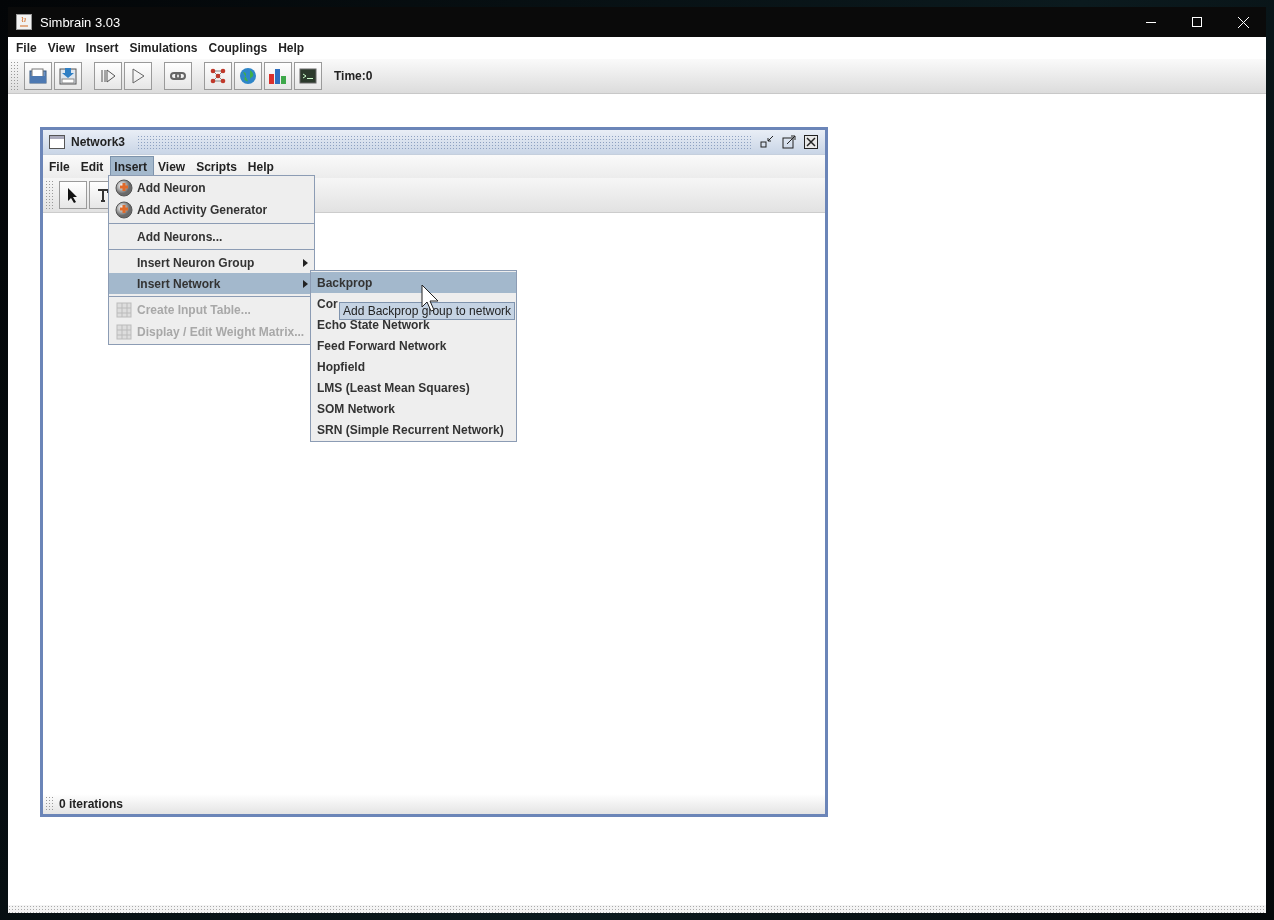 The height and width of the screenshot is (920, 1274). I want to click on menu-item: Couplings, so click(239, 48).